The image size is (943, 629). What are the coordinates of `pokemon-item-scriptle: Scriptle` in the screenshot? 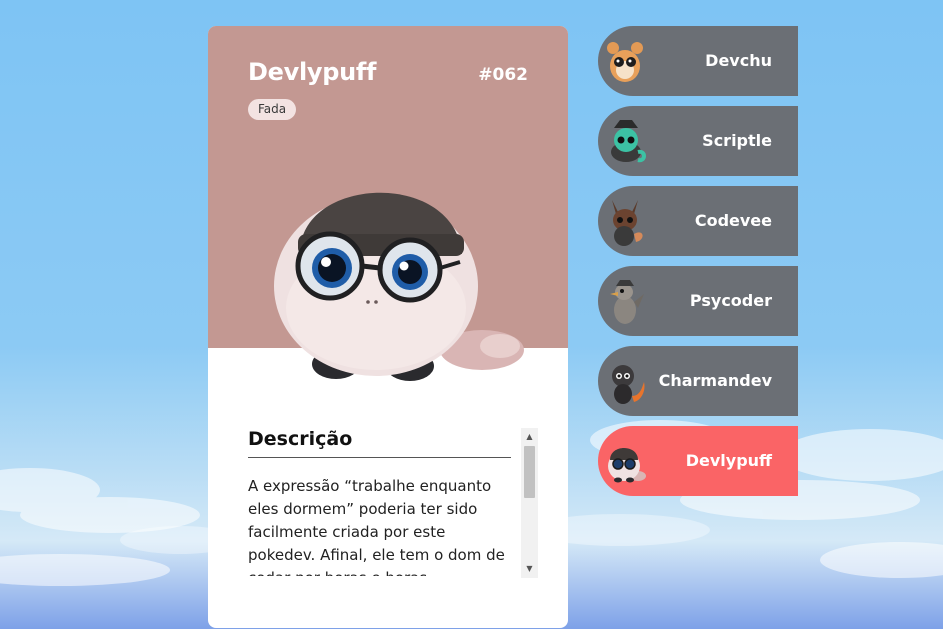 It's located at (698, 141).